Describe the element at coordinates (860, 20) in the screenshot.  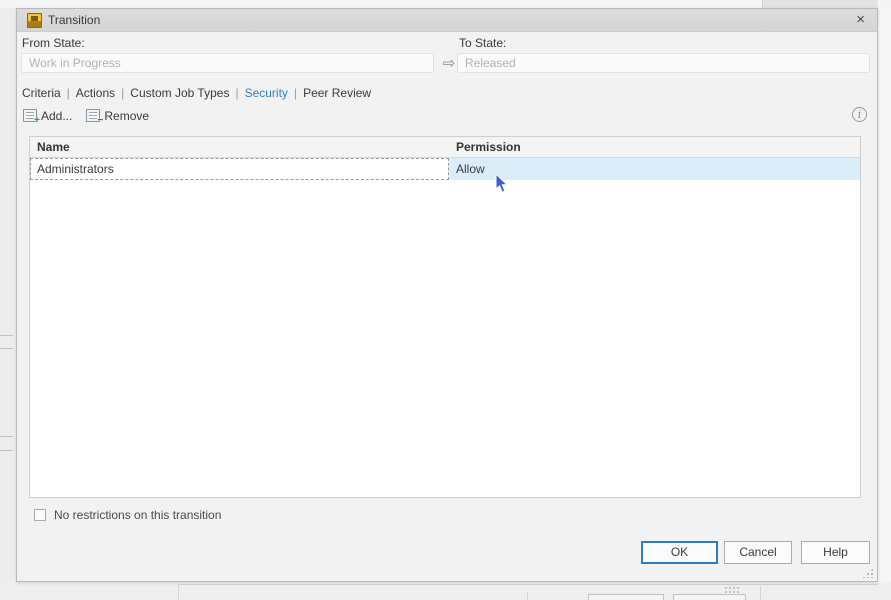
I see `close-icon: ×` at that location.